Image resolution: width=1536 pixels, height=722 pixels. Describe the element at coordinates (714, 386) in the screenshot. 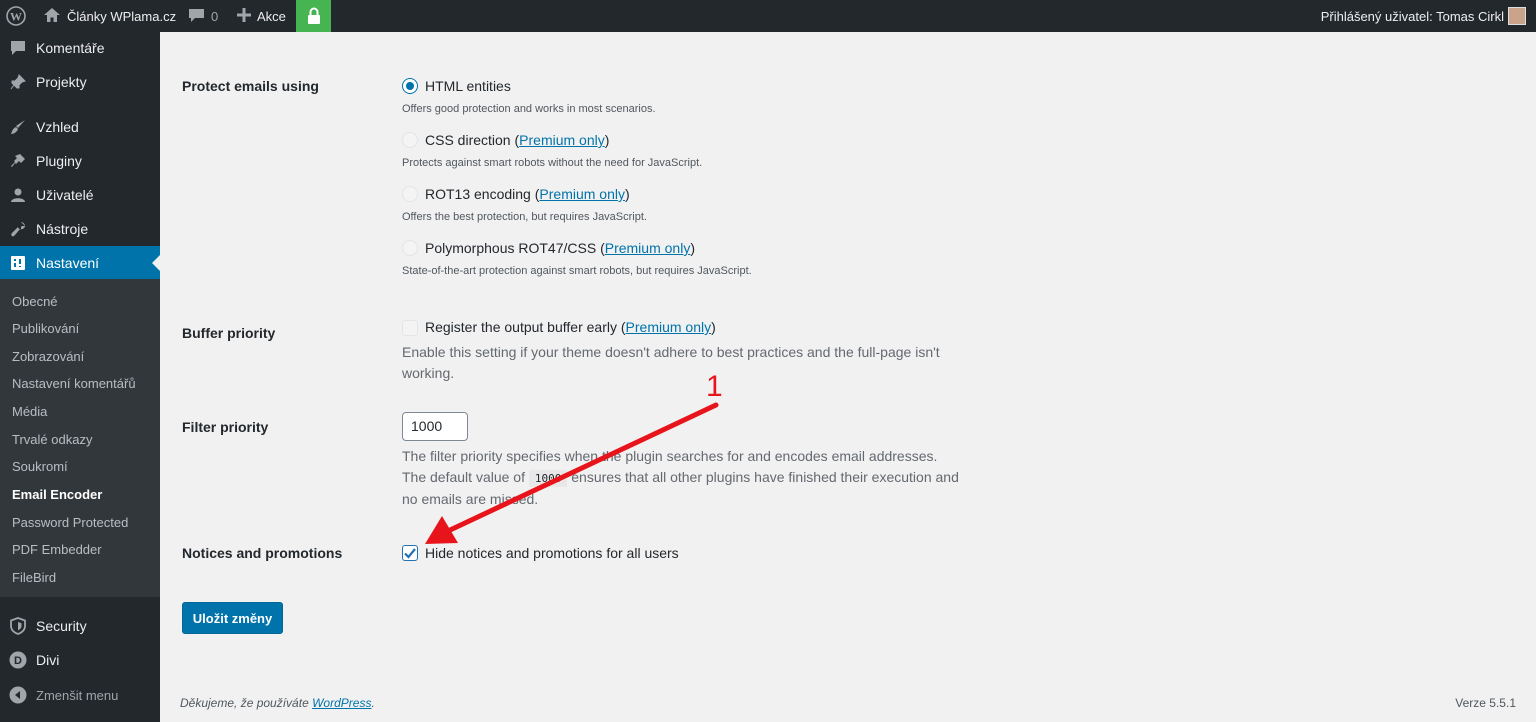

I see `annotation-number: 1` at that location.